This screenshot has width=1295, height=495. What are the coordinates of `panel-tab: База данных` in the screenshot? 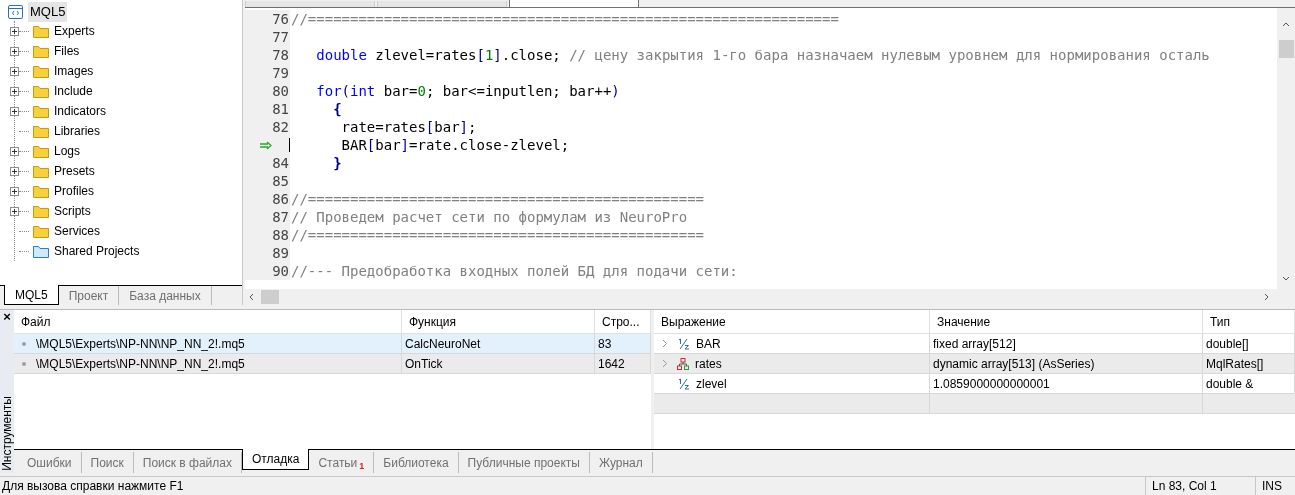 It's located at (165, 296).